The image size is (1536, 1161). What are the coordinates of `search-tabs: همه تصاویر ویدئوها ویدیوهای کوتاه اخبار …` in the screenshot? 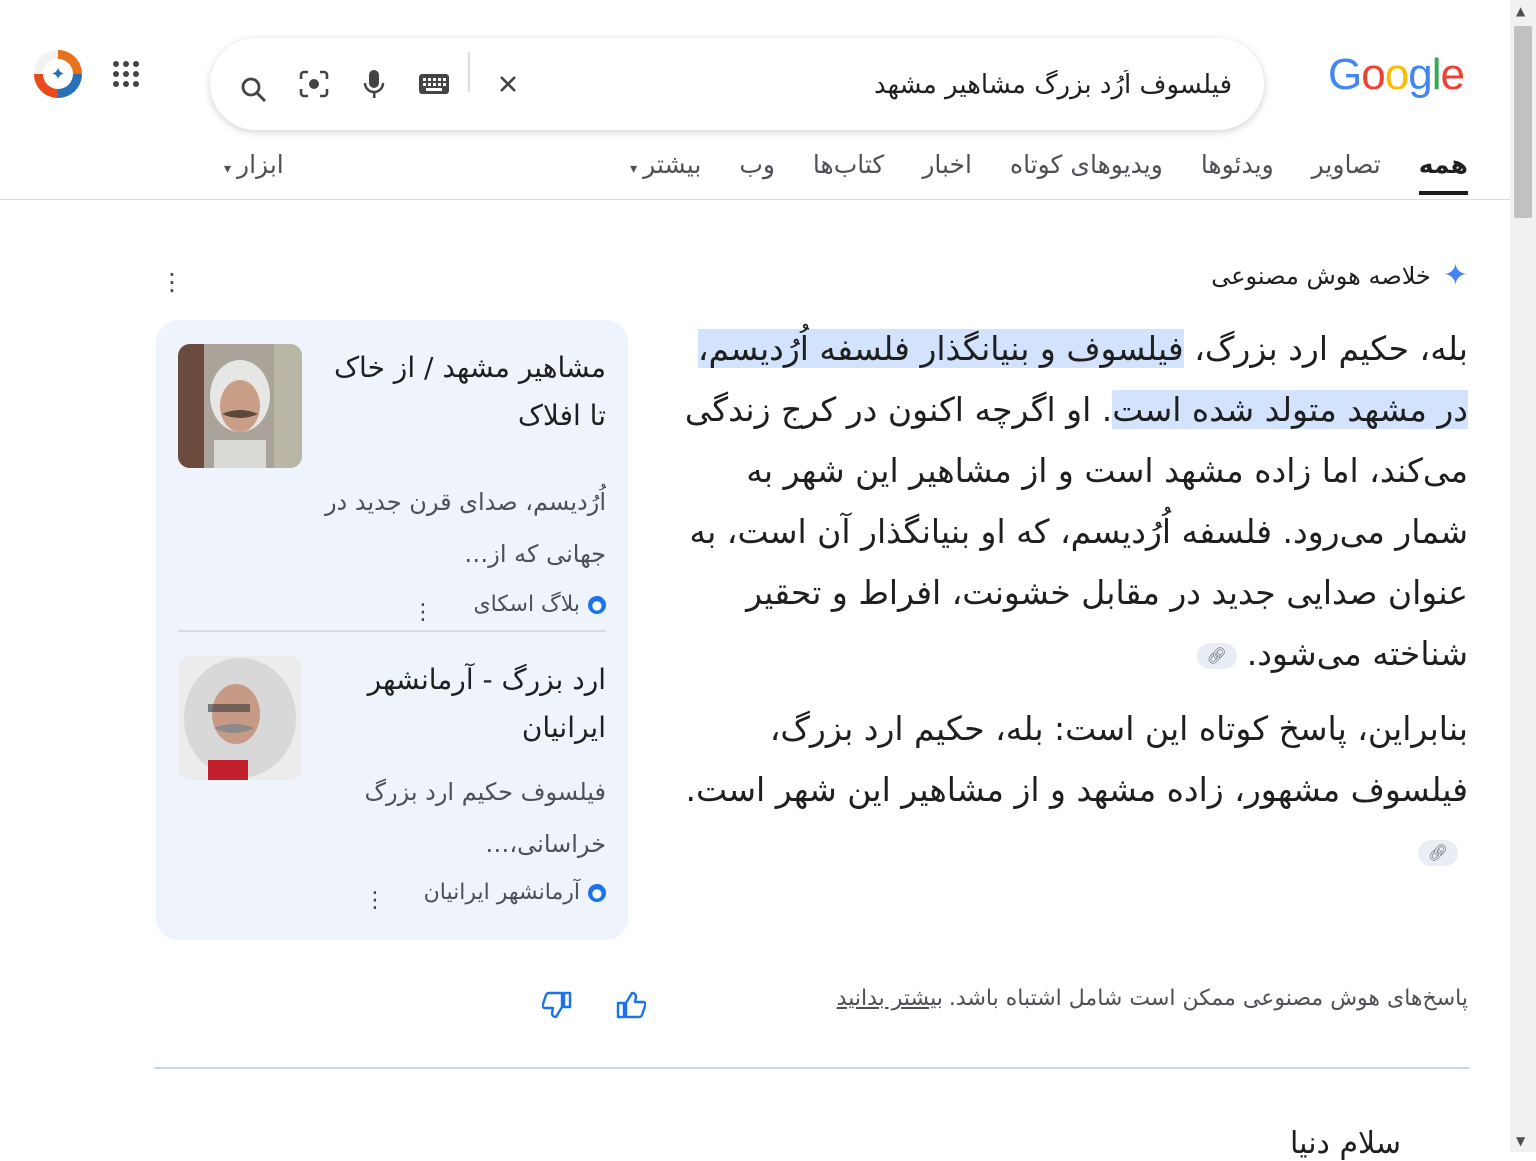 It's located at (1030, 172).